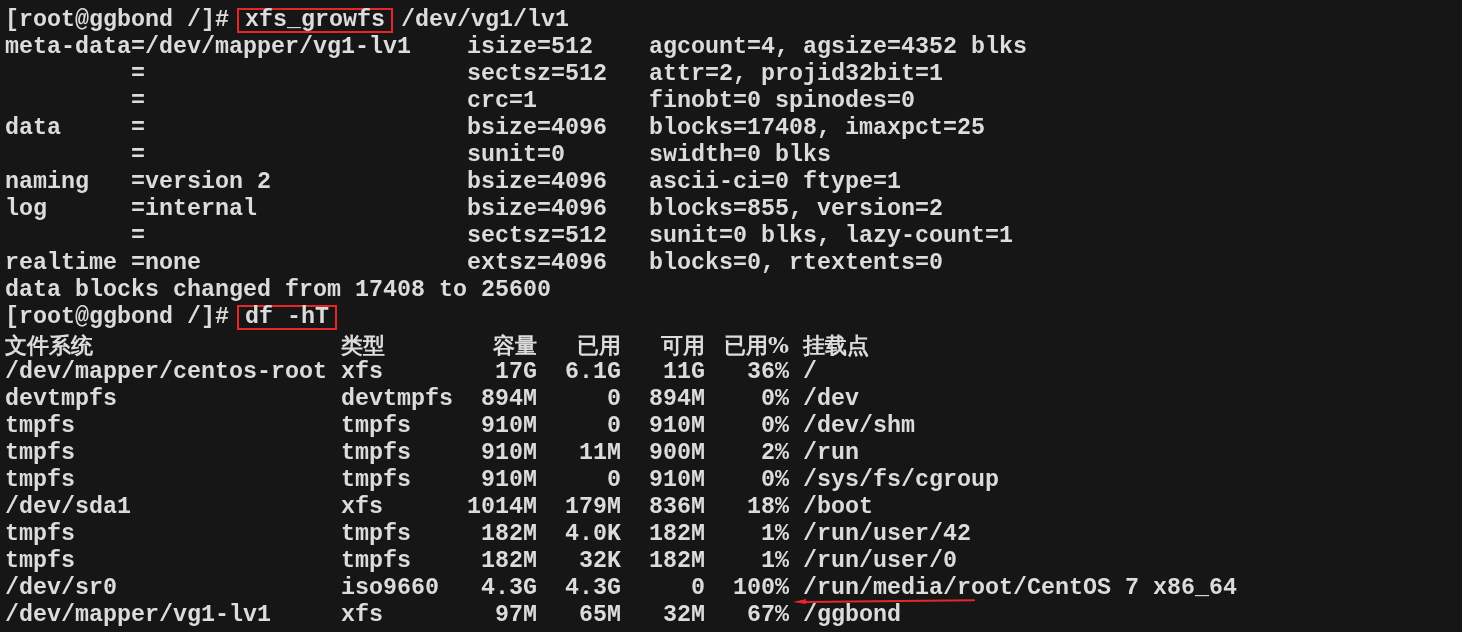 Image resolution: width=1462 pixels, height=632 pixels. What do you see at coordinates (835, 344) in the screenshot?
I see `column-header: 挂载点` at bounding box center [835, 344].